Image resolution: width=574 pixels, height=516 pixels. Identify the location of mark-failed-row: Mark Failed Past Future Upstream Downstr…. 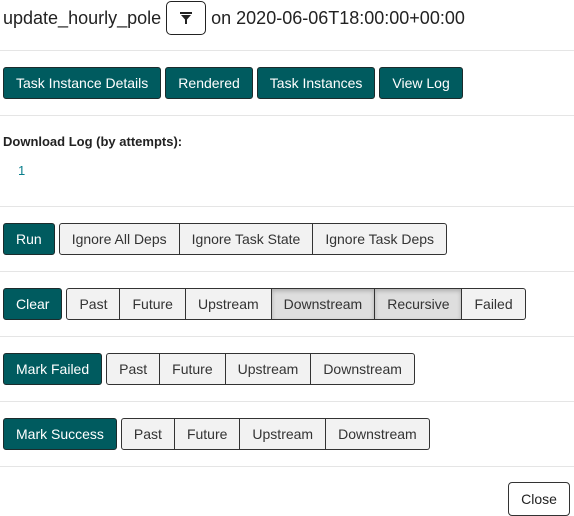
(209, 369).